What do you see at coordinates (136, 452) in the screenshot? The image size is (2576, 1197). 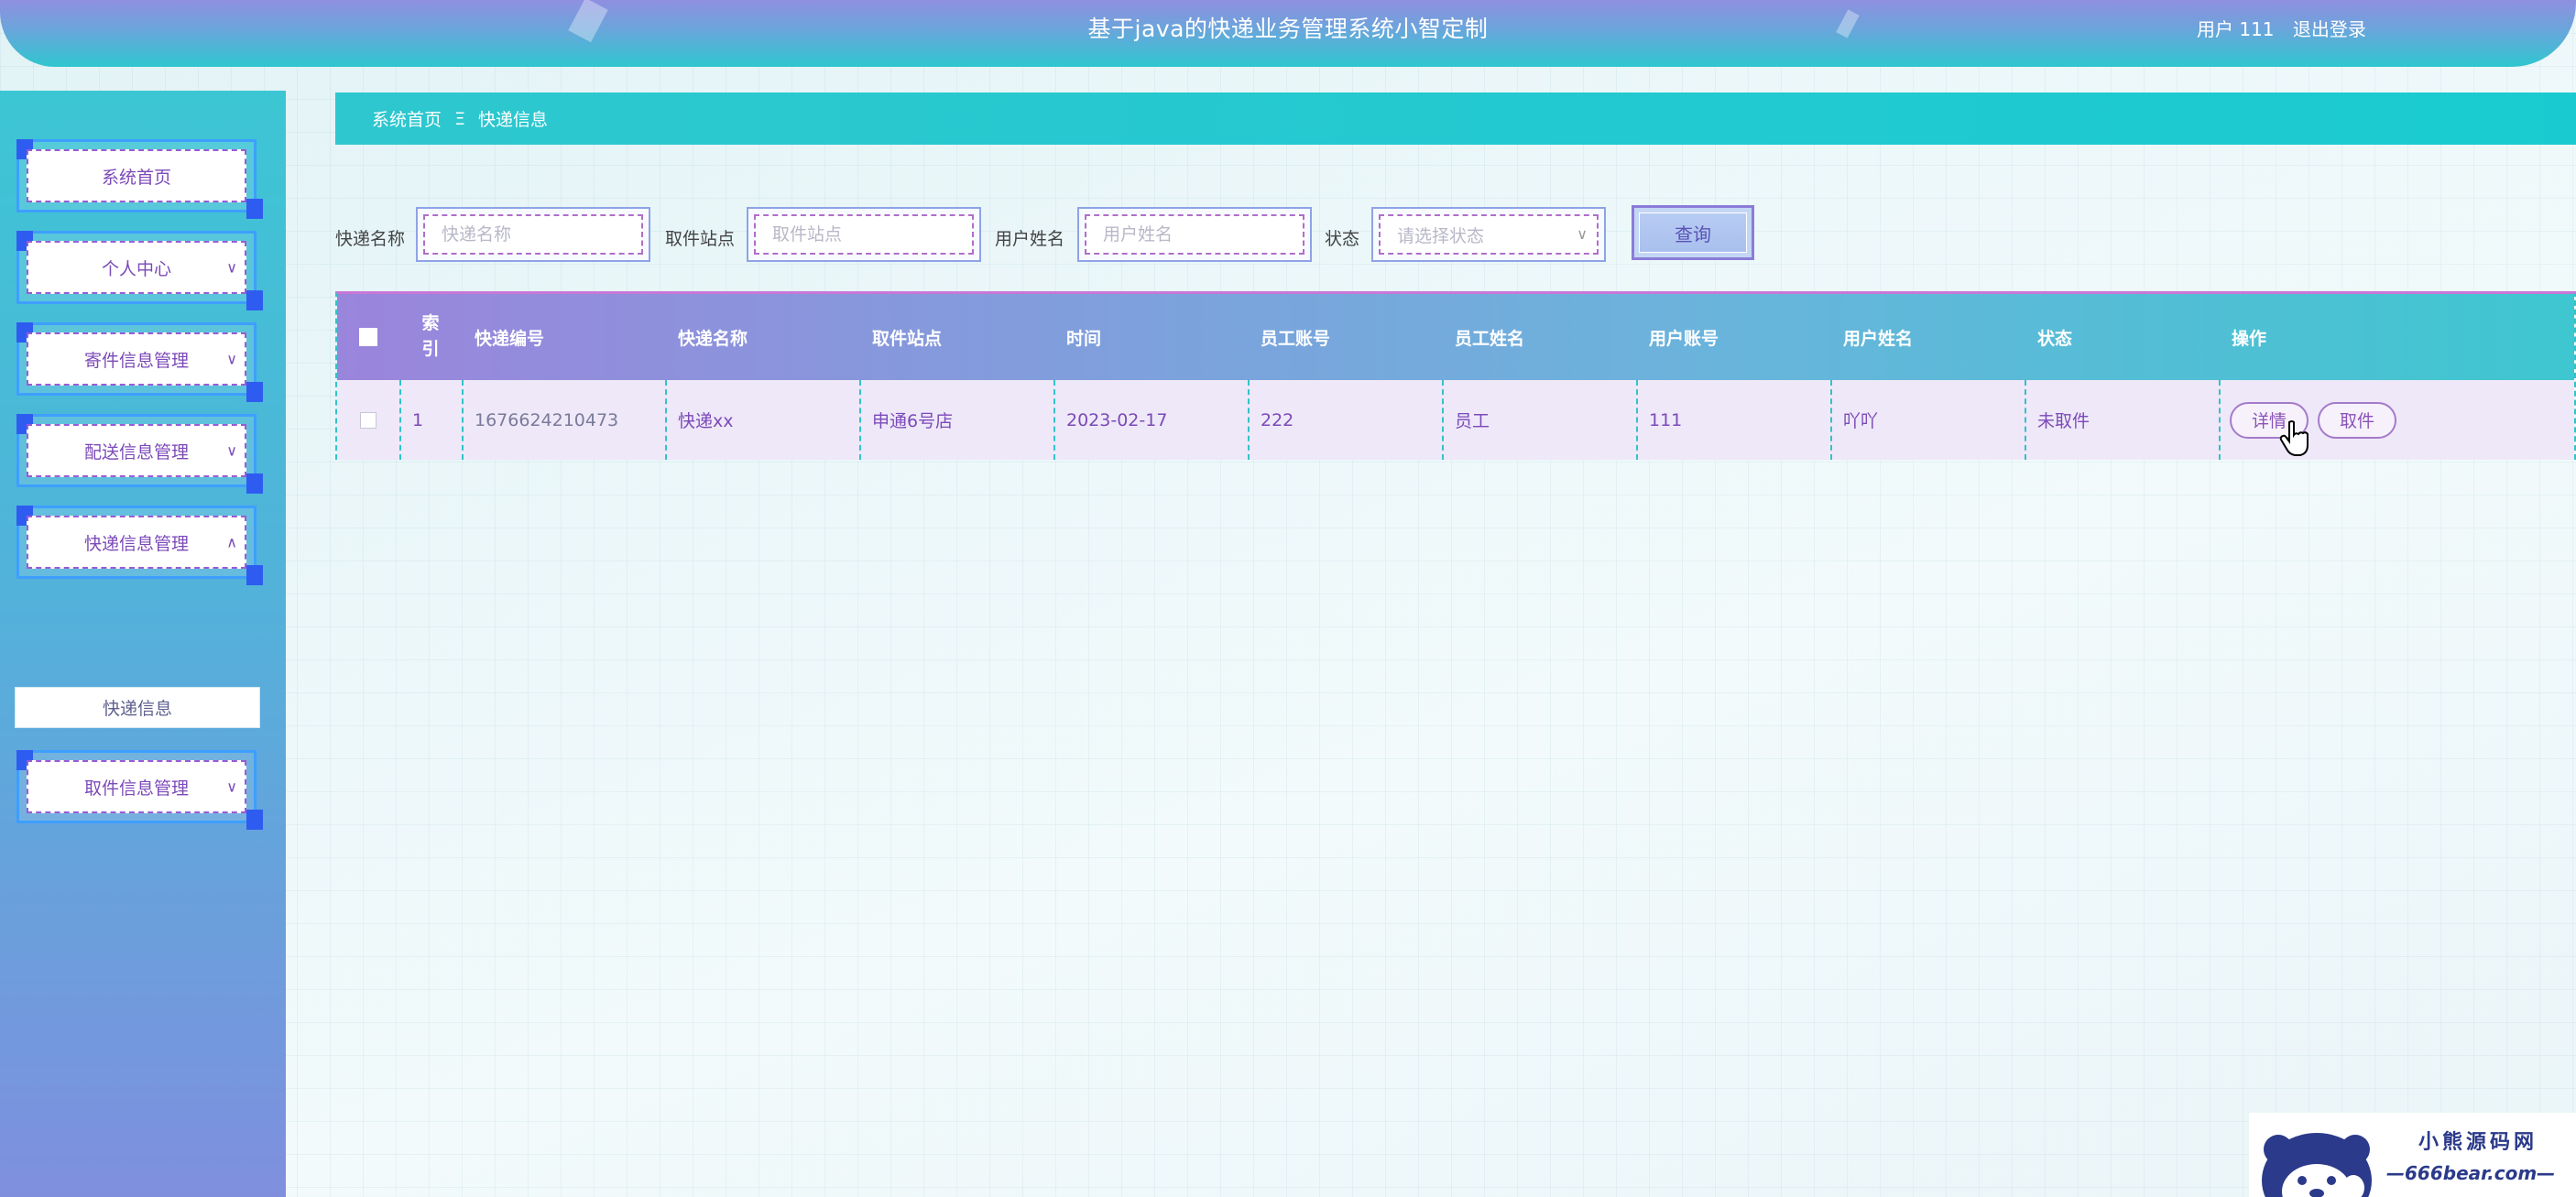 I see `sidebar-item-label: 配送信息管理` at bounding box center [136, 452].